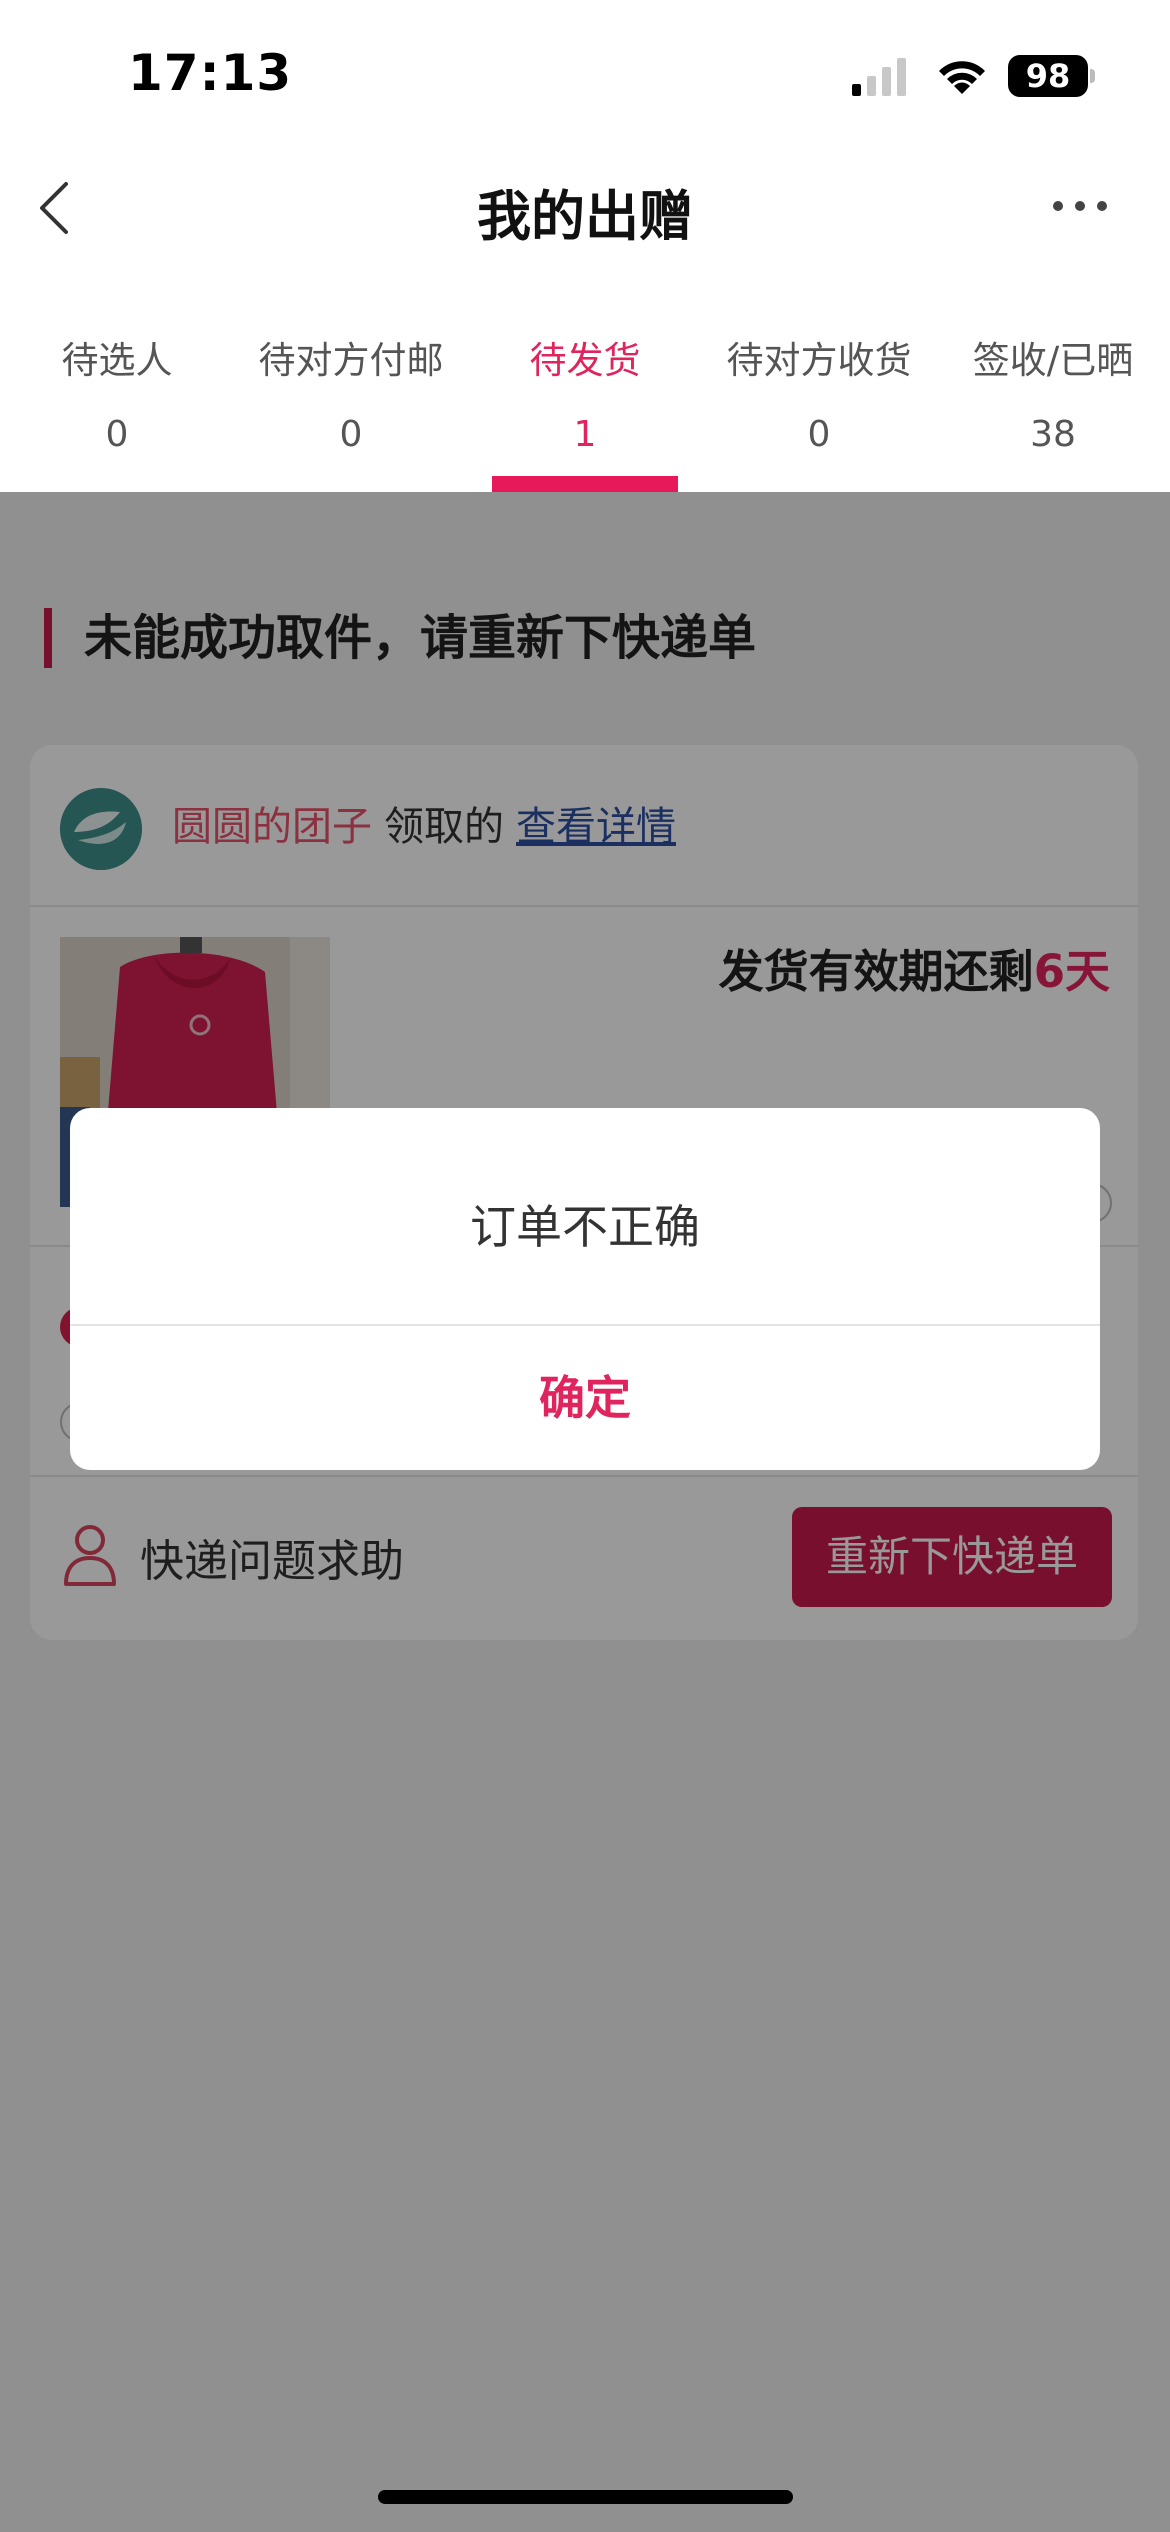 The image size is (1170, 2532). Describe the element at coordinates (351, 360) in the screenshot. I see `tab-label: 待对方付邮` at that location.